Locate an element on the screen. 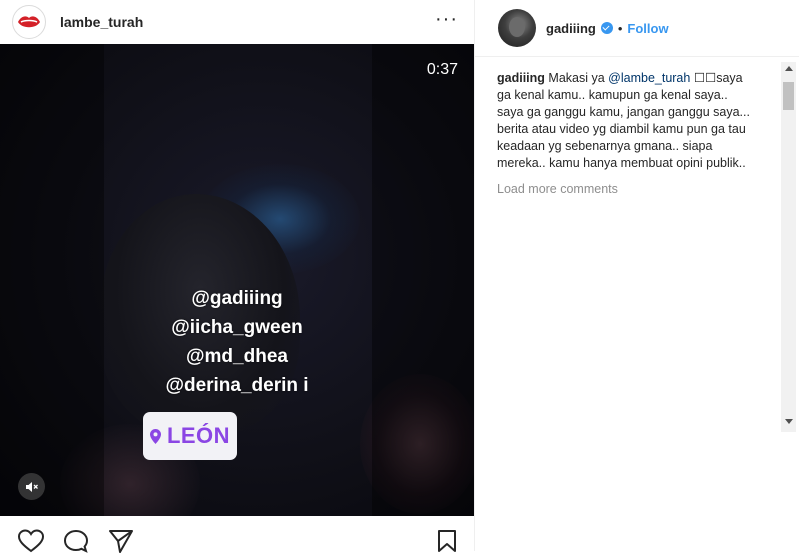 The width and height of the screenshot is (799, 553). avatar is located at coordinates (517, 28).